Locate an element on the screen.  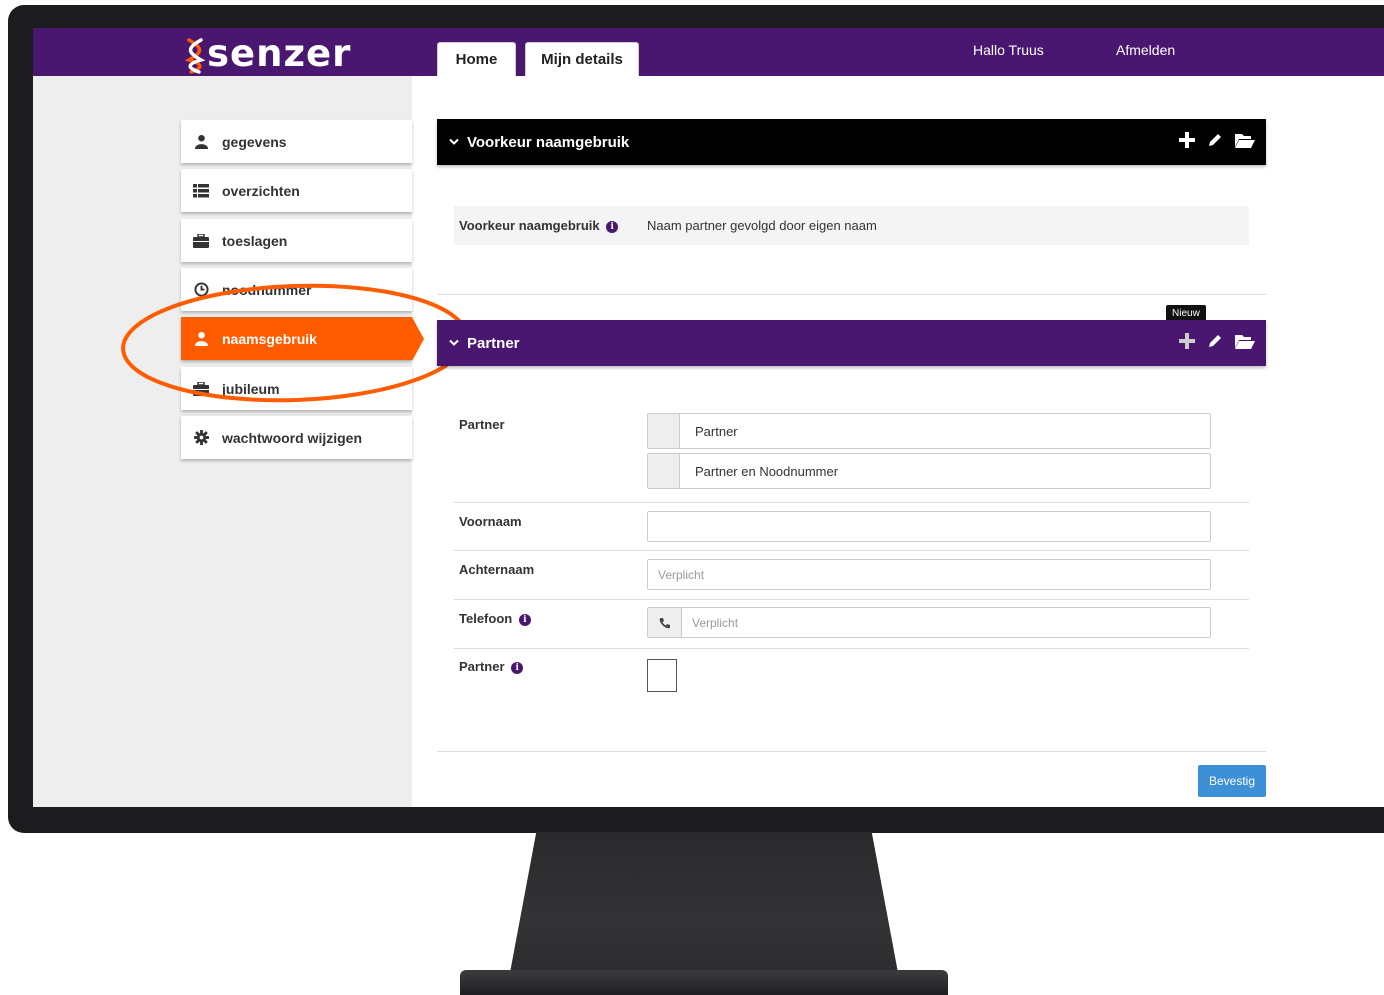
panel-title: Partner is located at coordinates (493, 343).